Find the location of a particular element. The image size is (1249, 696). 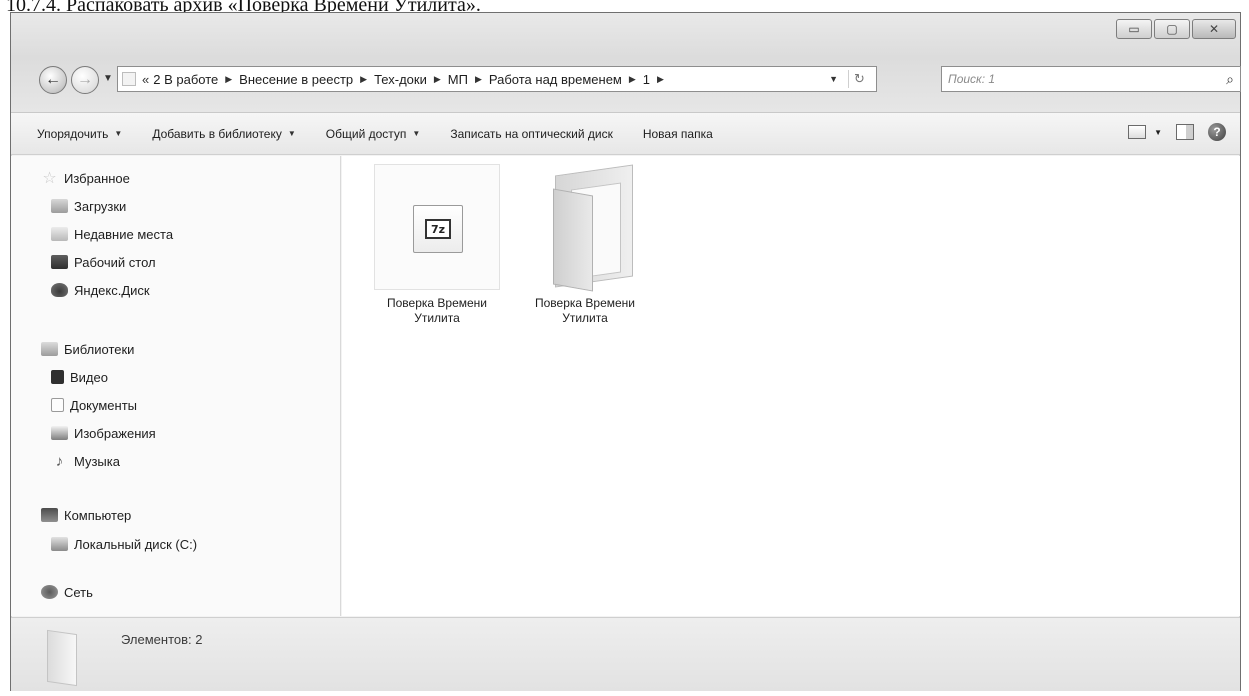

search-input is located at coordinates (1072, 79).